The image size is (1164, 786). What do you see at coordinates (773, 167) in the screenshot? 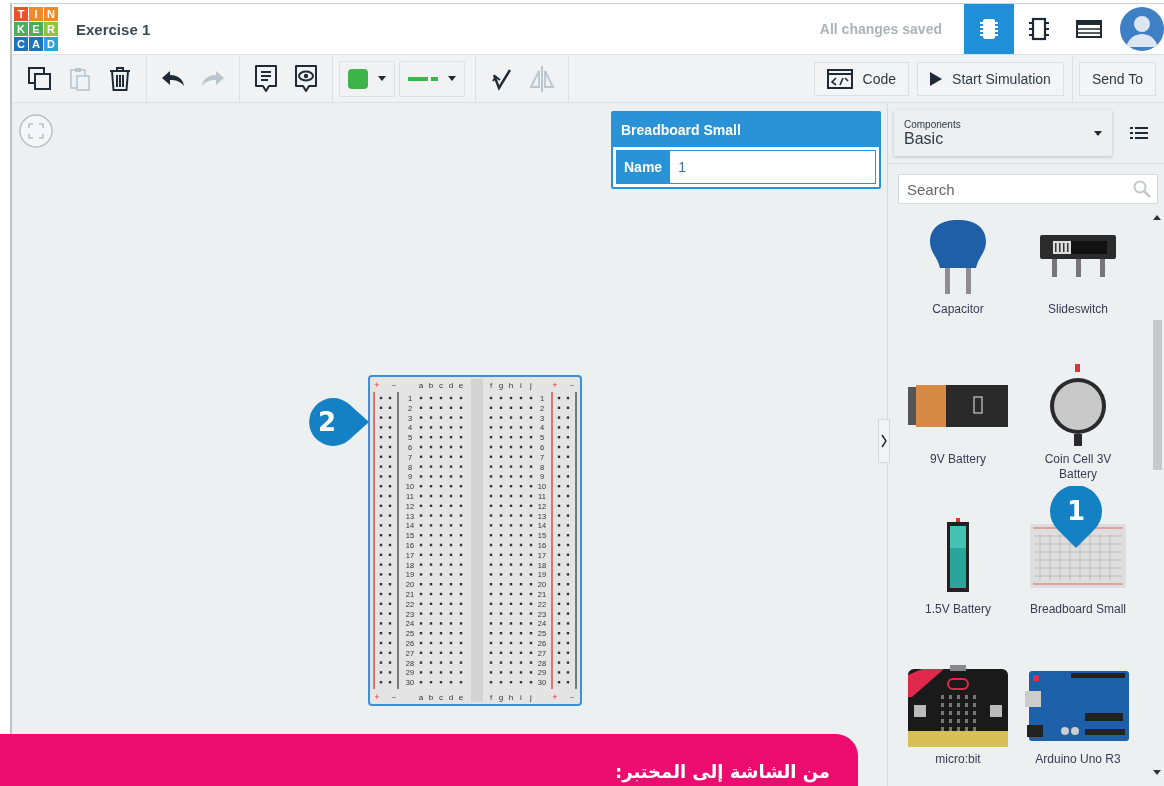
I see `name-field: 1` at bounding box center [773, 167].